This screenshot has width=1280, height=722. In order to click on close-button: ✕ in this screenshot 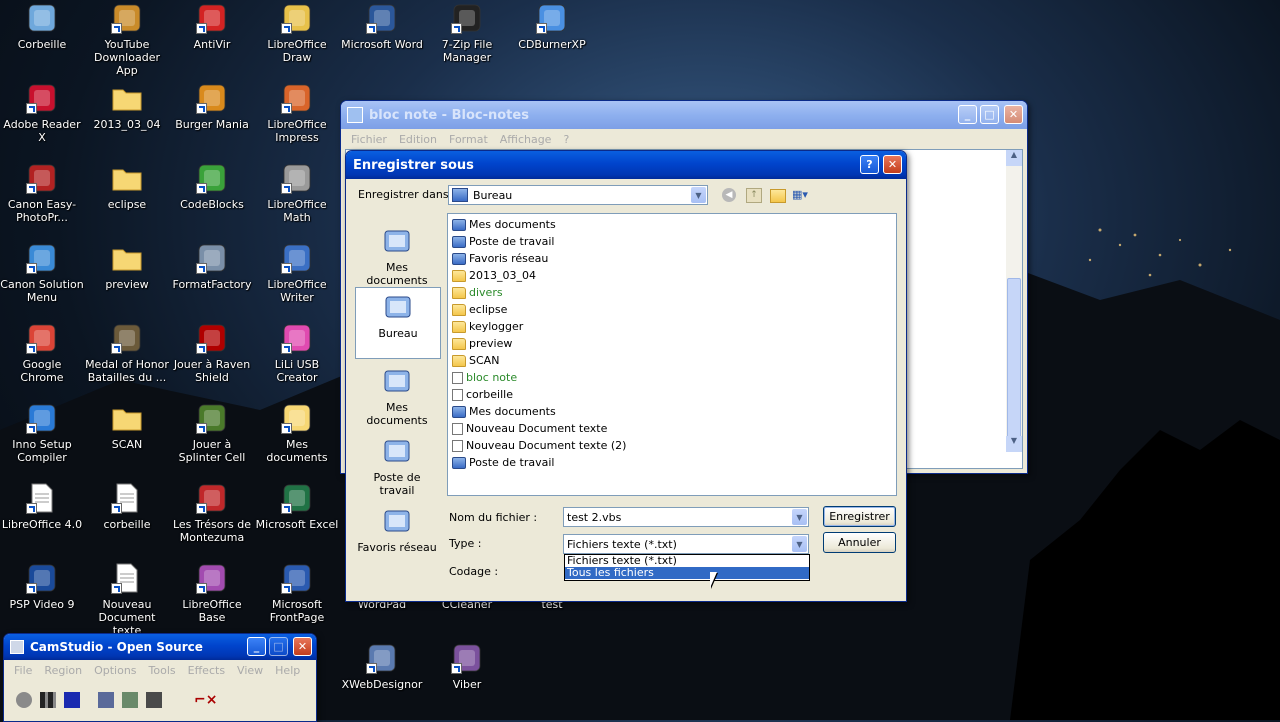, I will do `click(302, 646)`.